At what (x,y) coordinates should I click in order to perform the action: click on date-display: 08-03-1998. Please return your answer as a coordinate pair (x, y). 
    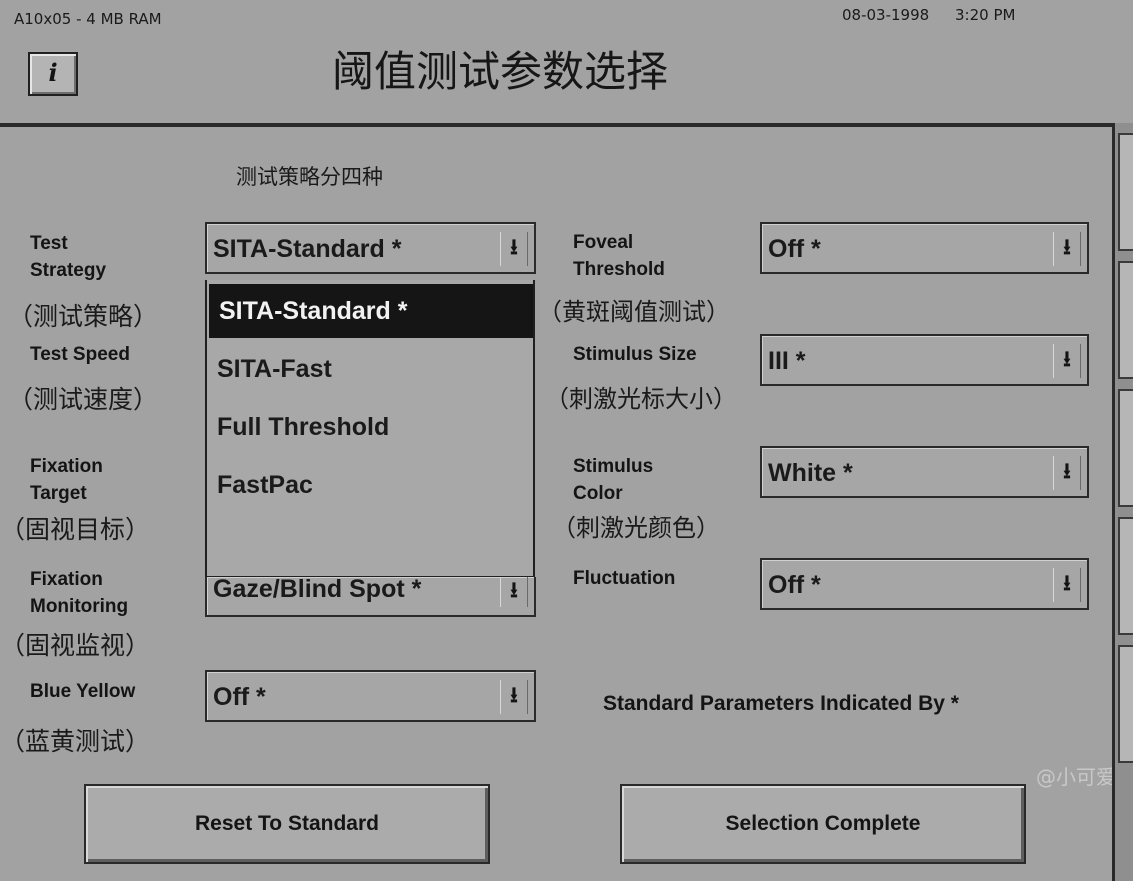
    Looking at the image, I should click on (886, 15).